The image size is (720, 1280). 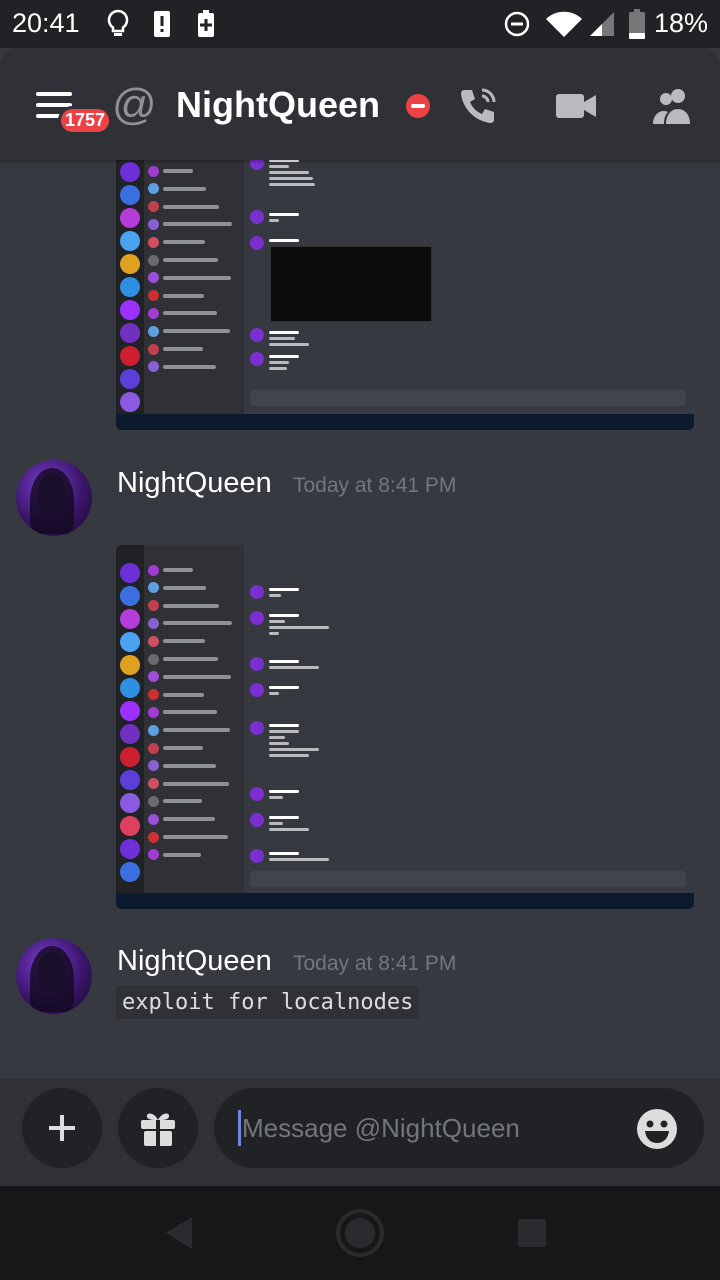 I want to click on emoji-button, so click(x=657, y=1129).